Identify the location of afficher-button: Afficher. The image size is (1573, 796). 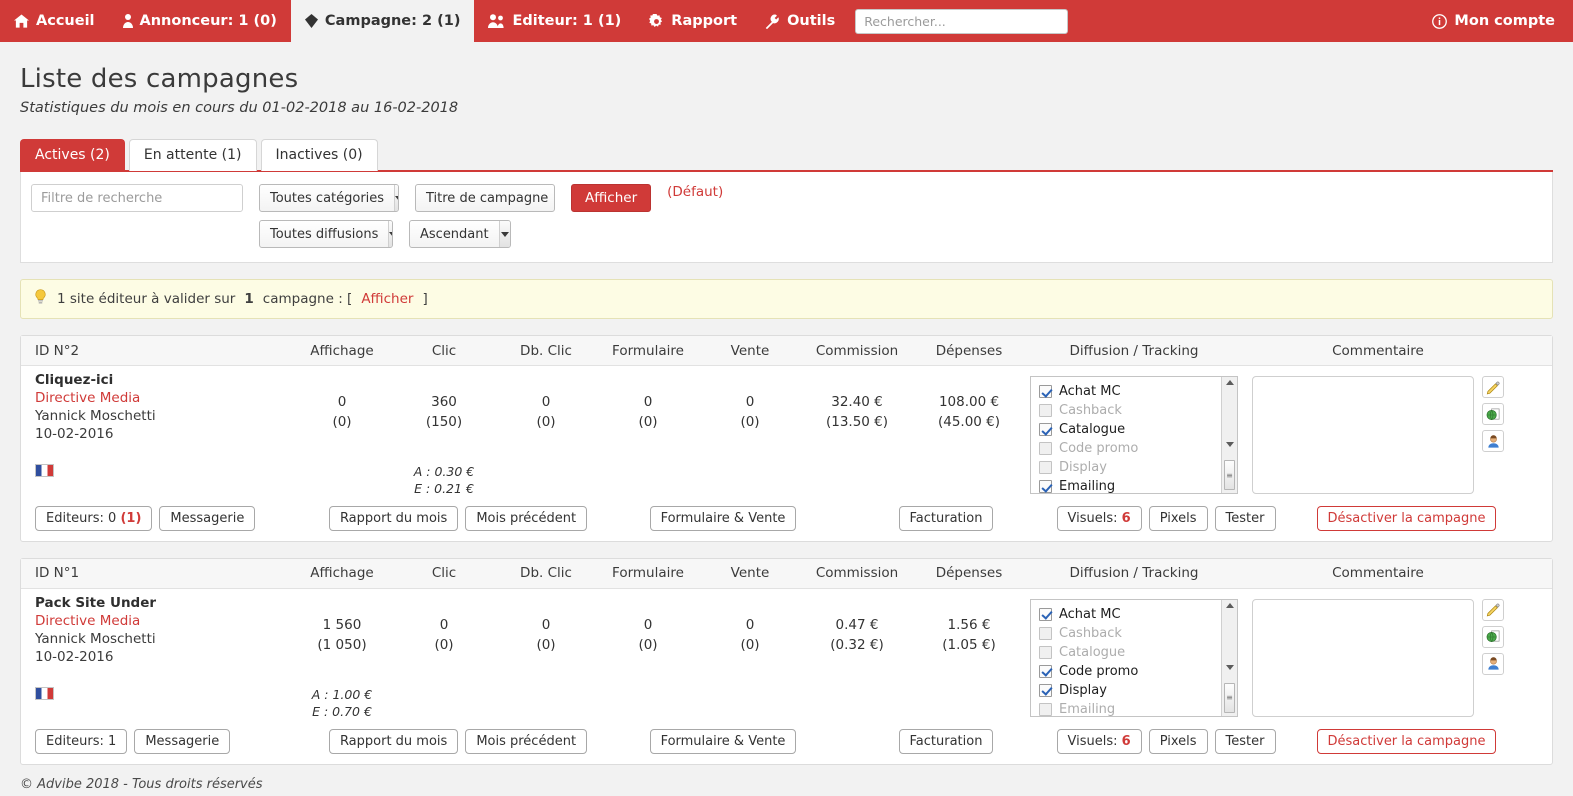
(611, 198).